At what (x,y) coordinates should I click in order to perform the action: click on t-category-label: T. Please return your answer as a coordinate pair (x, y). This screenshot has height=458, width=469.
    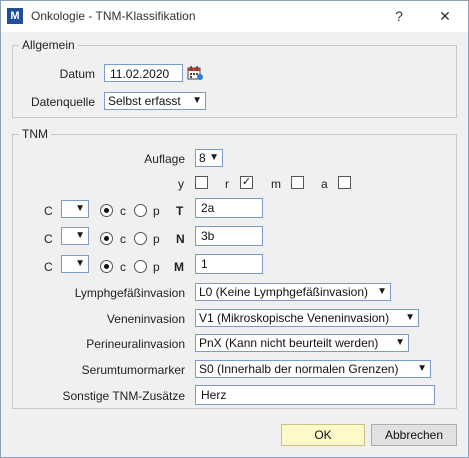
    Looking at the image, I should click on (180, 211).